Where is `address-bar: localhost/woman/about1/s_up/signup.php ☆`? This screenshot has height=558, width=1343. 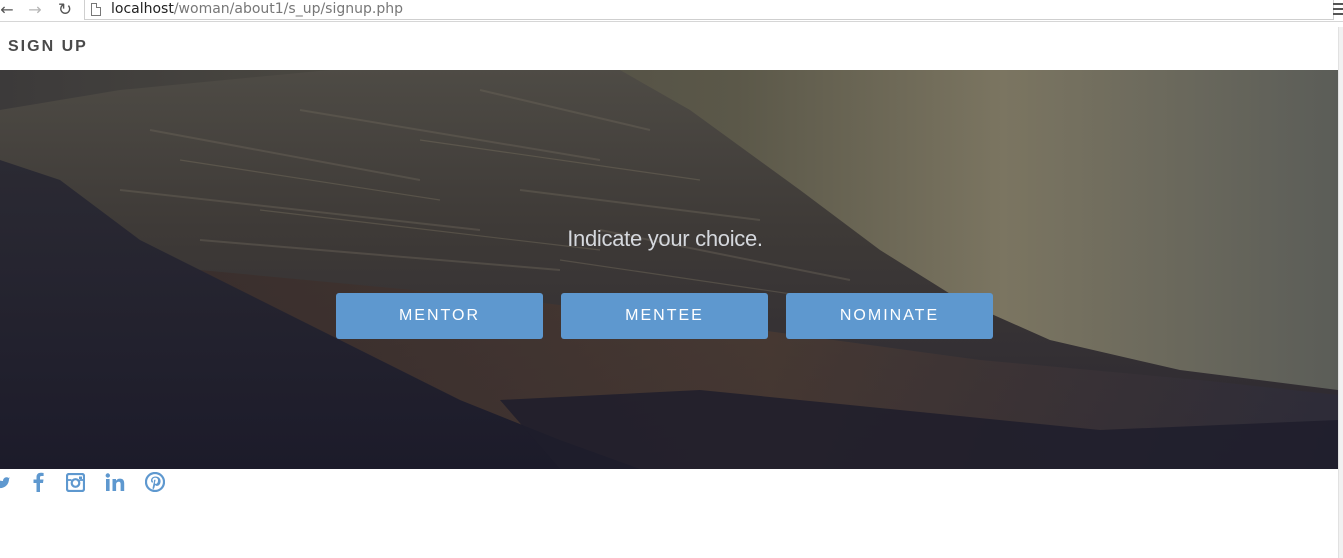
address-bar: localhost/woman/about1/s_up/signup.php ☆ is located at coordinates (709, 10).